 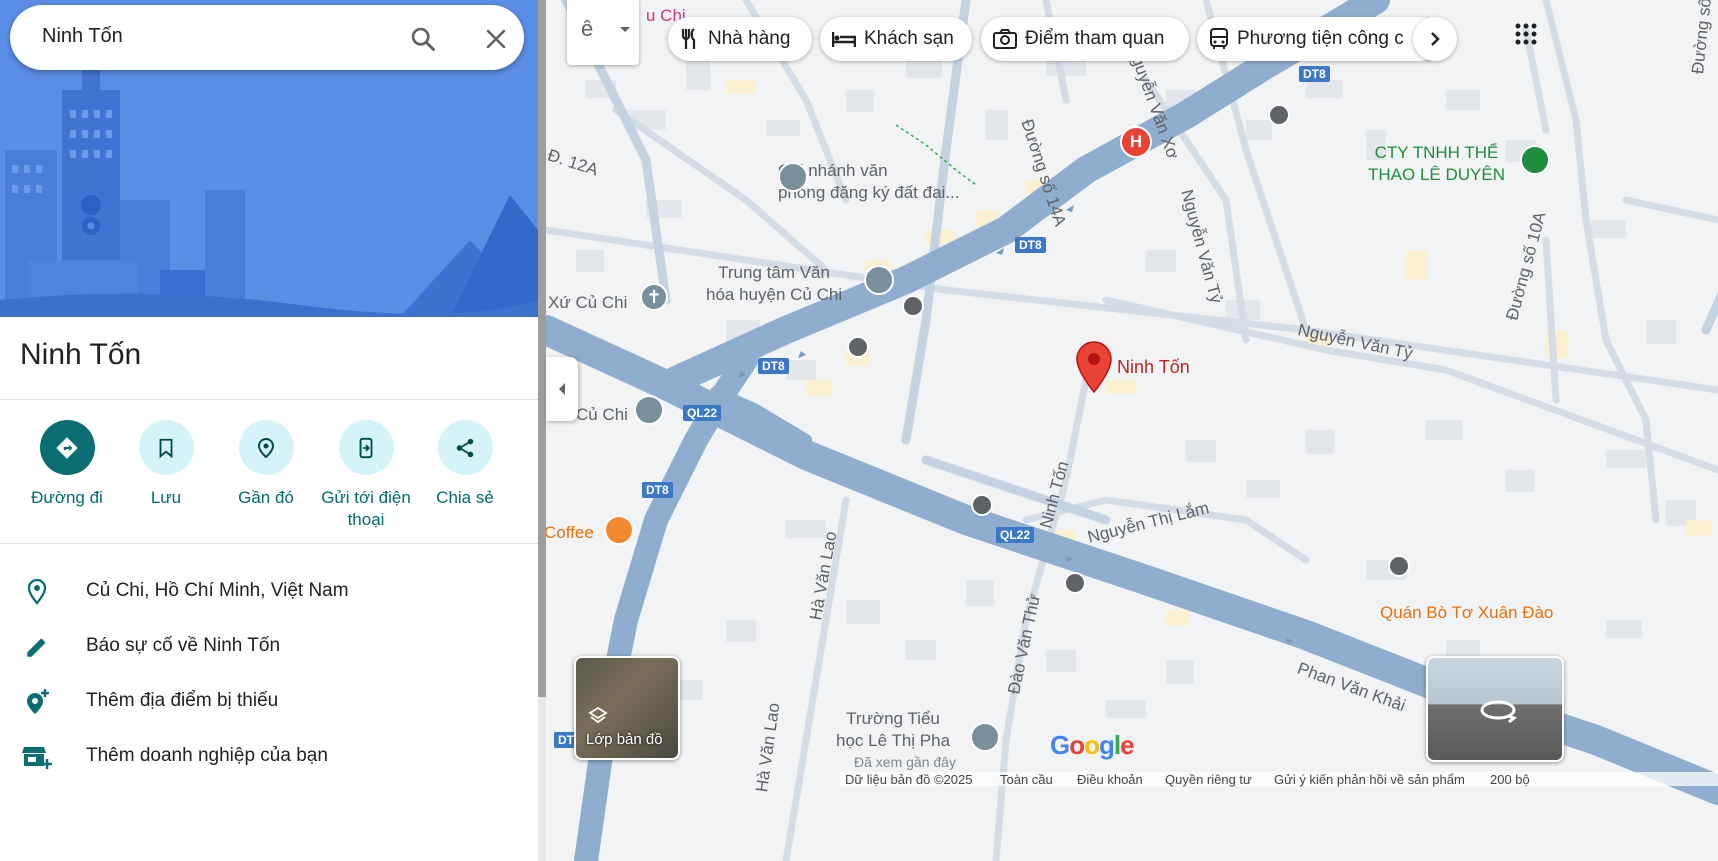 I want to click on directions-button: Đường đi, so click(x=67, y=464).